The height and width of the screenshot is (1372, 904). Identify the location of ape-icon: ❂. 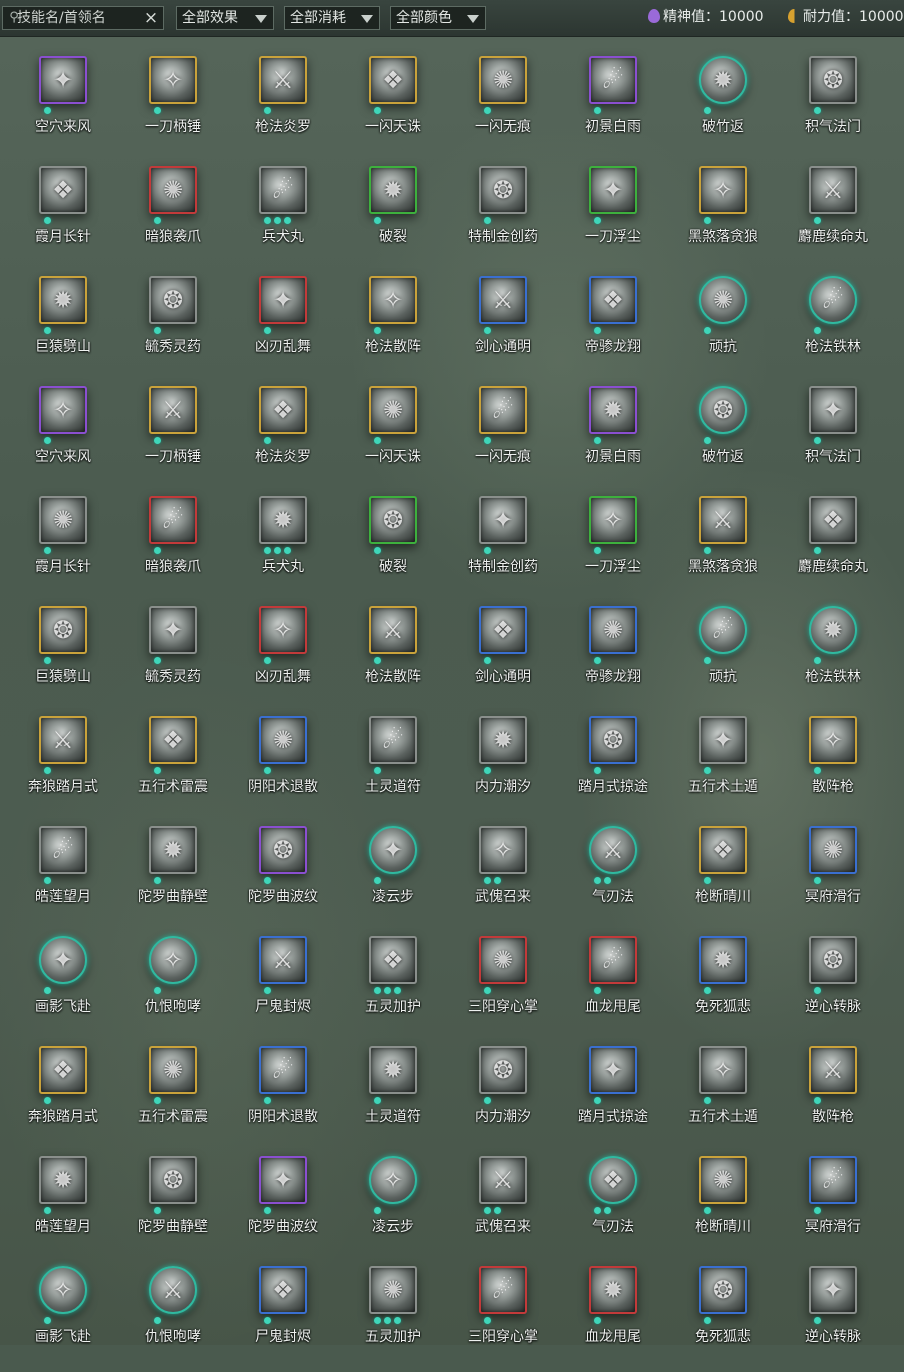
(63, 630).